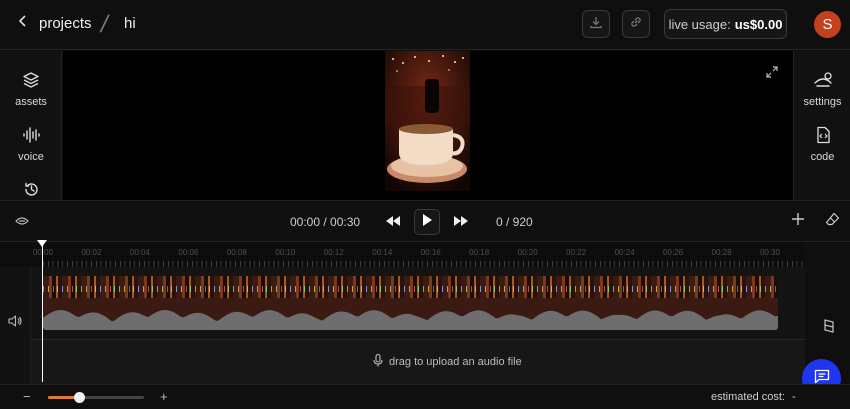 The image size is (850, 409). I want to click on sidebar-item-settings: settings, so click(822, 89).